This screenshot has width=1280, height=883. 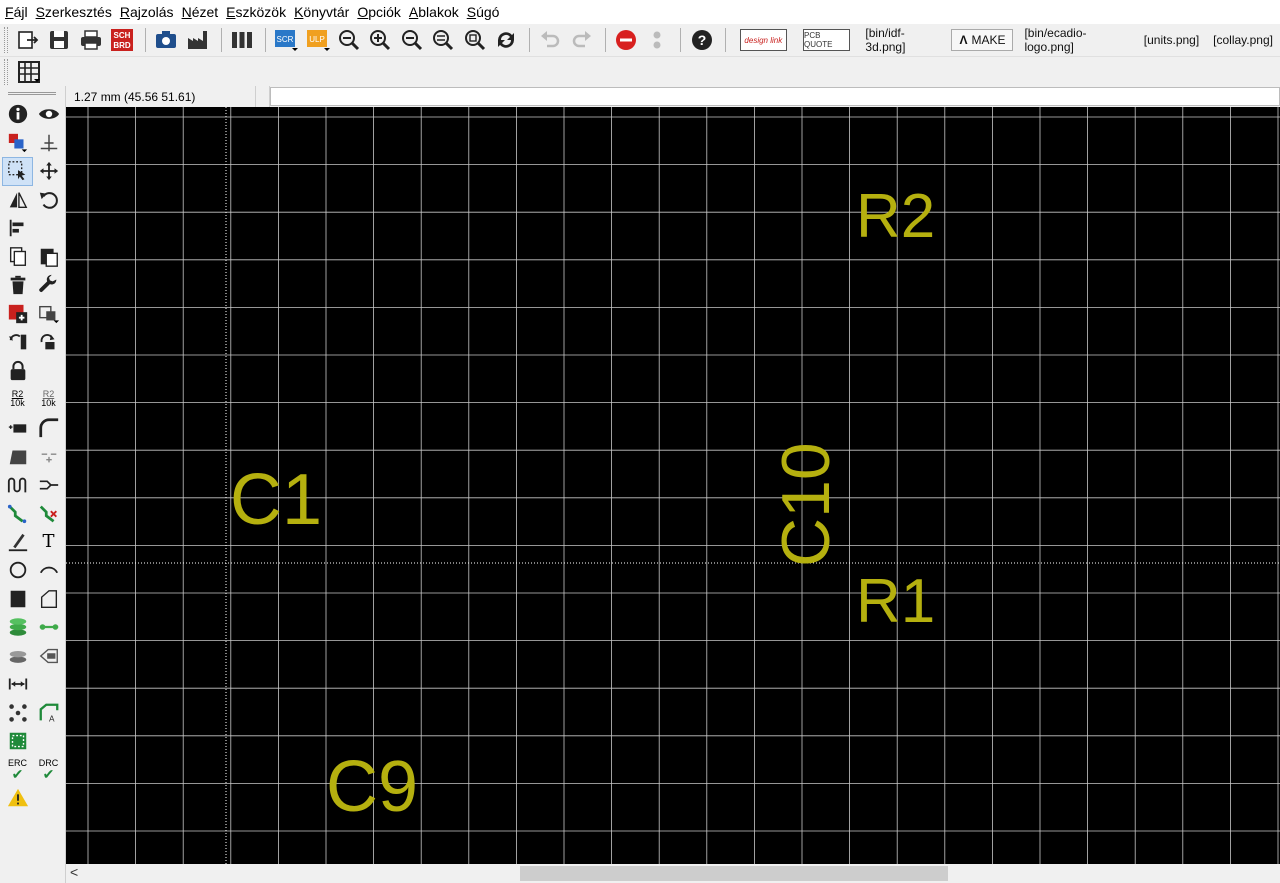 What do you see at coordinates (17, 200) in the screenshot?
I see `mirror-icon` at bounding box center [17, 200].